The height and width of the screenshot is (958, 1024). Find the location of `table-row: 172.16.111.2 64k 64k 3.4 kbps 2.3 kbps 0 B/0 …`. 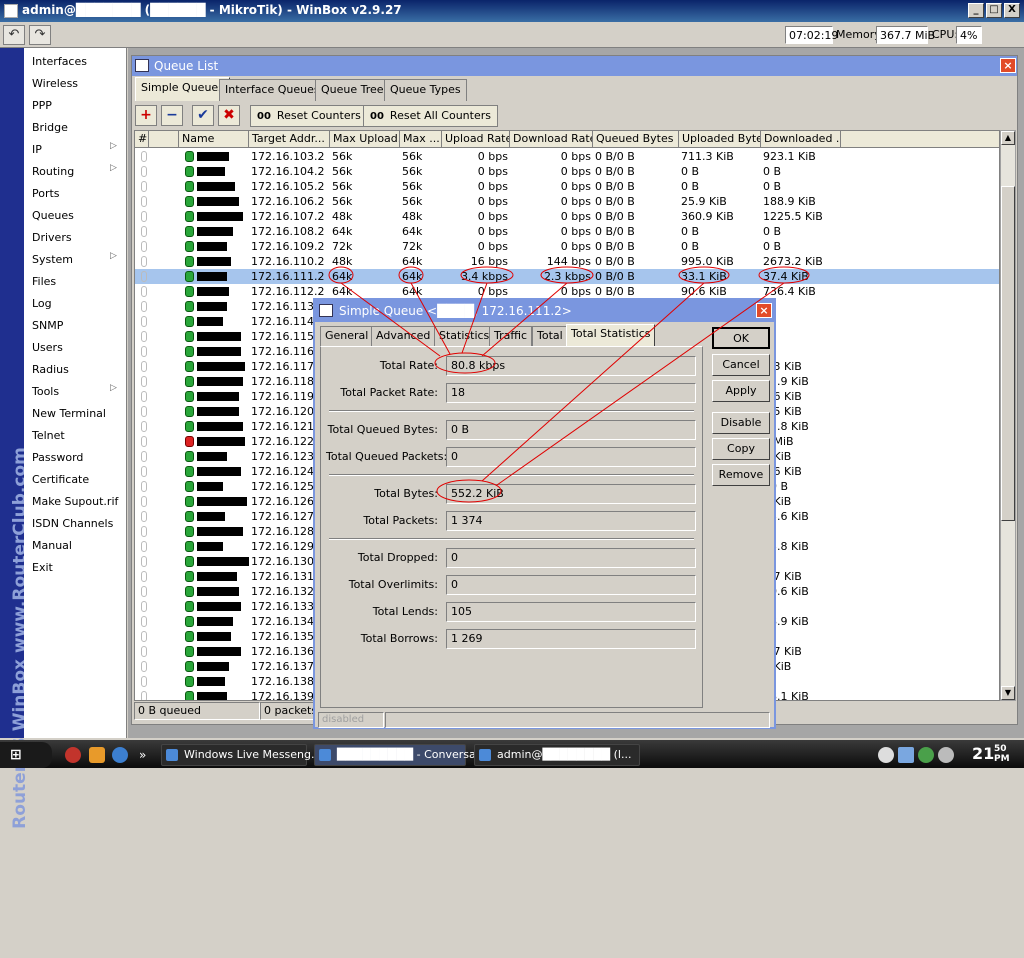

table-row: 172.16.111.2 64k 64k 3.4 kbps 2.3 kbps 0 B/0 … is located at coordinates (567, 276).